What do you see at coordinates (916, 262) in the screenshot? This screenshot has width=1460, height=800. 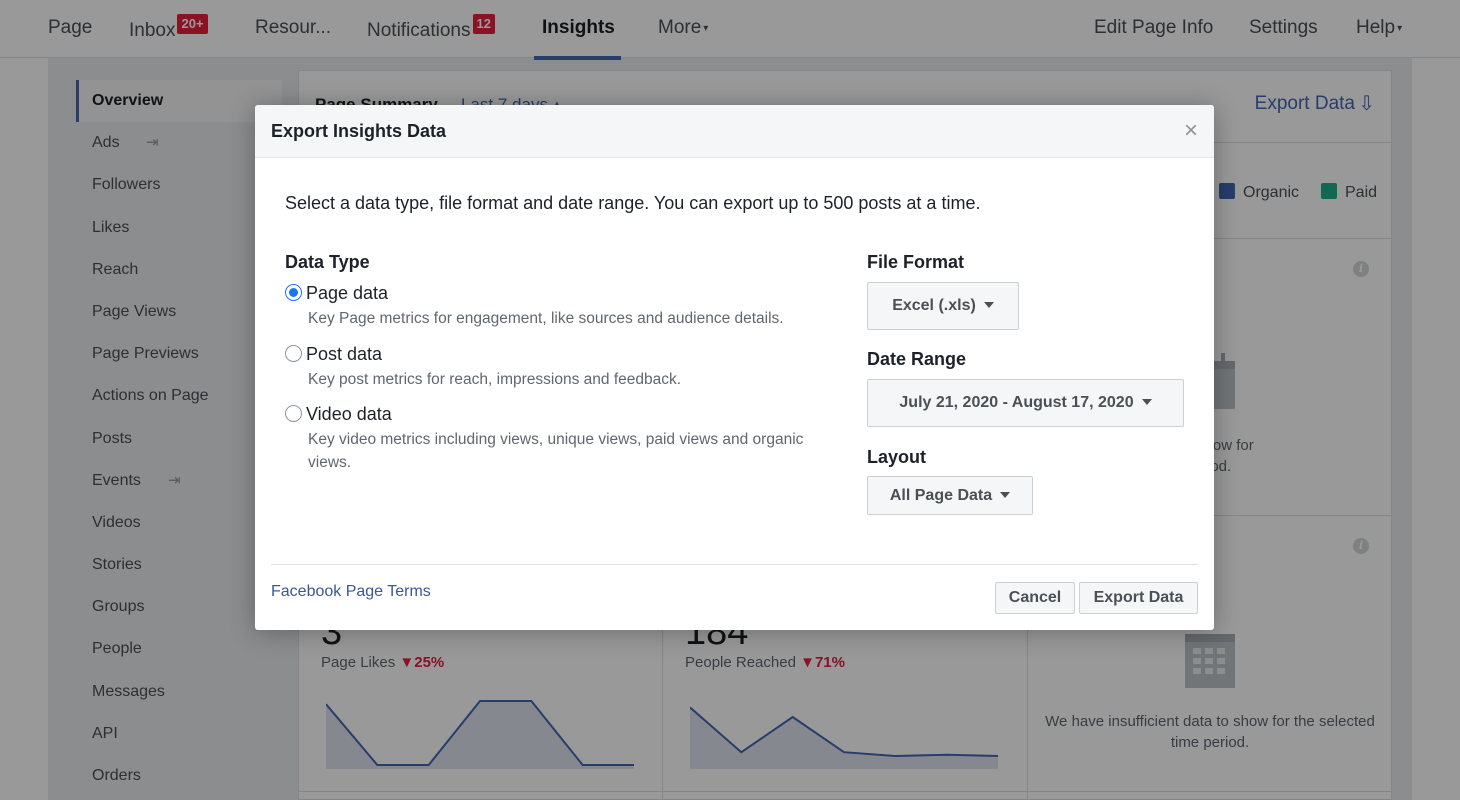 I see `file-format-label: File Format` at bounding box center [916, 262].